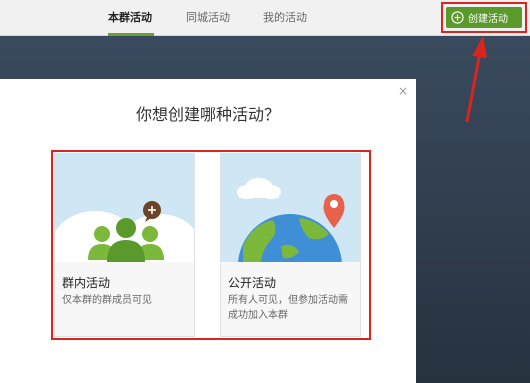  I want to click on tab-city-events: 同城活动, so click(208, 17).